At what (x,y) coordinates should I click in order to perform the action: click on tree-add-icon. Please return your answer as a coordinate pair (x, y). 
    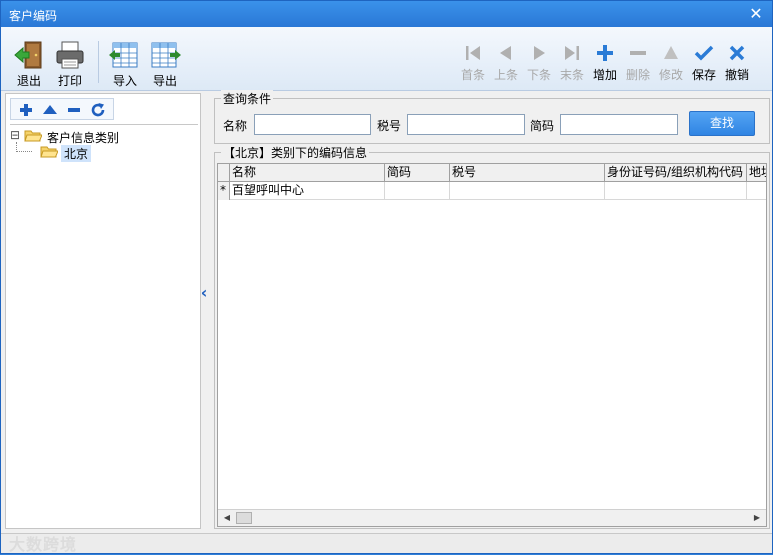
    Looking at the image, I should click on (26, 110).